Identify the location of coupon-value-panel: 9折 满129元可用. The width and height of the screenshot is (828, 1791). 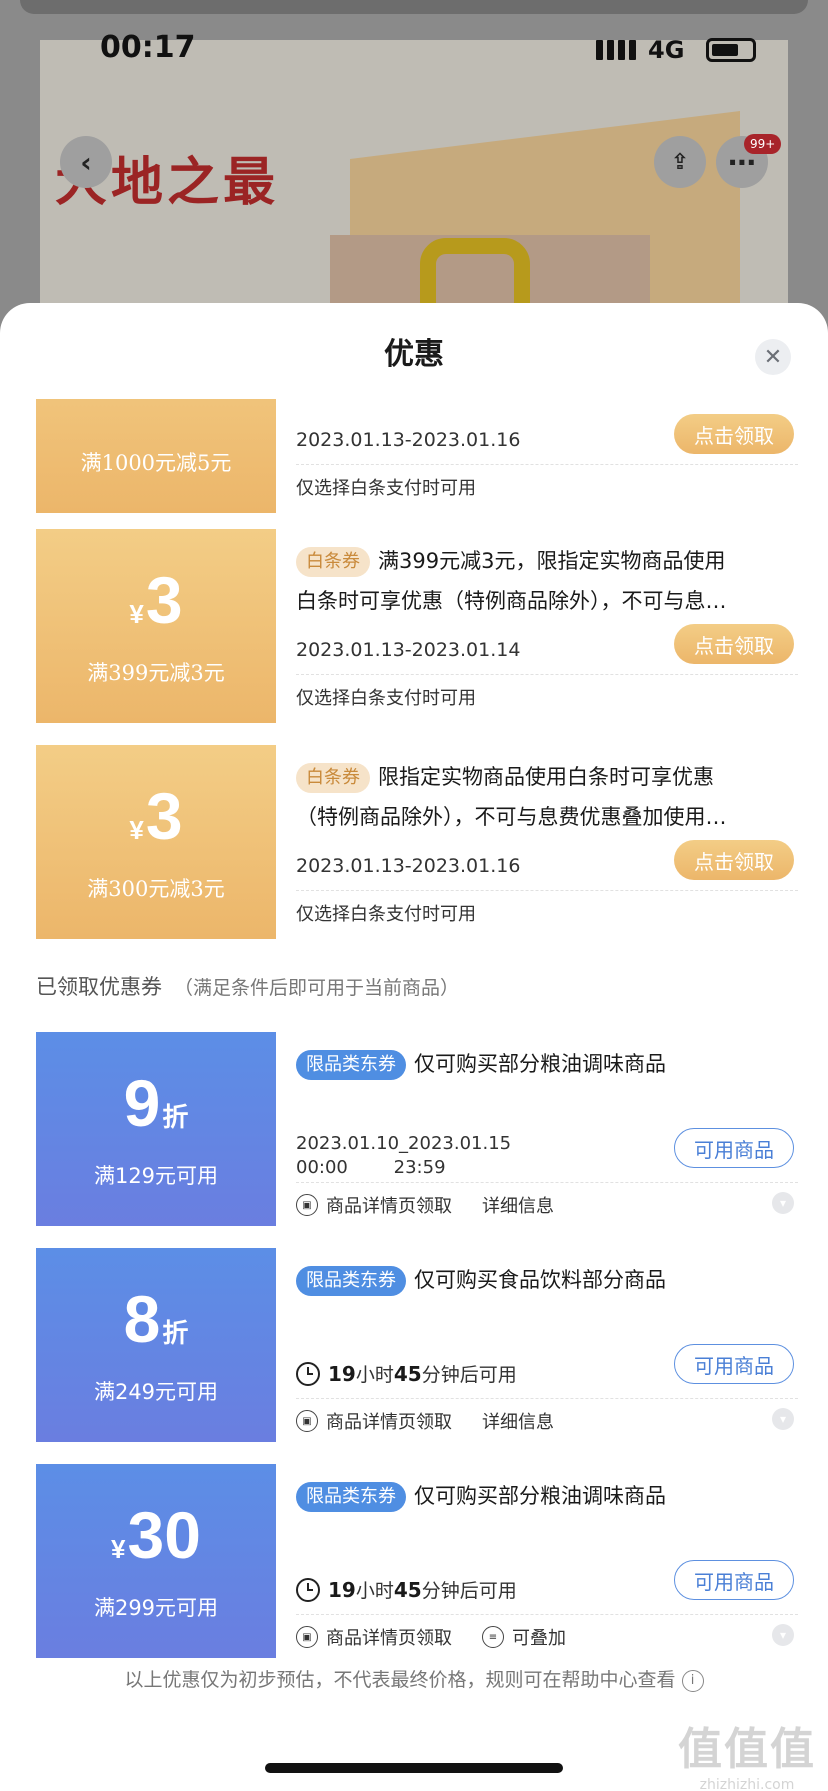
(156, 1129).